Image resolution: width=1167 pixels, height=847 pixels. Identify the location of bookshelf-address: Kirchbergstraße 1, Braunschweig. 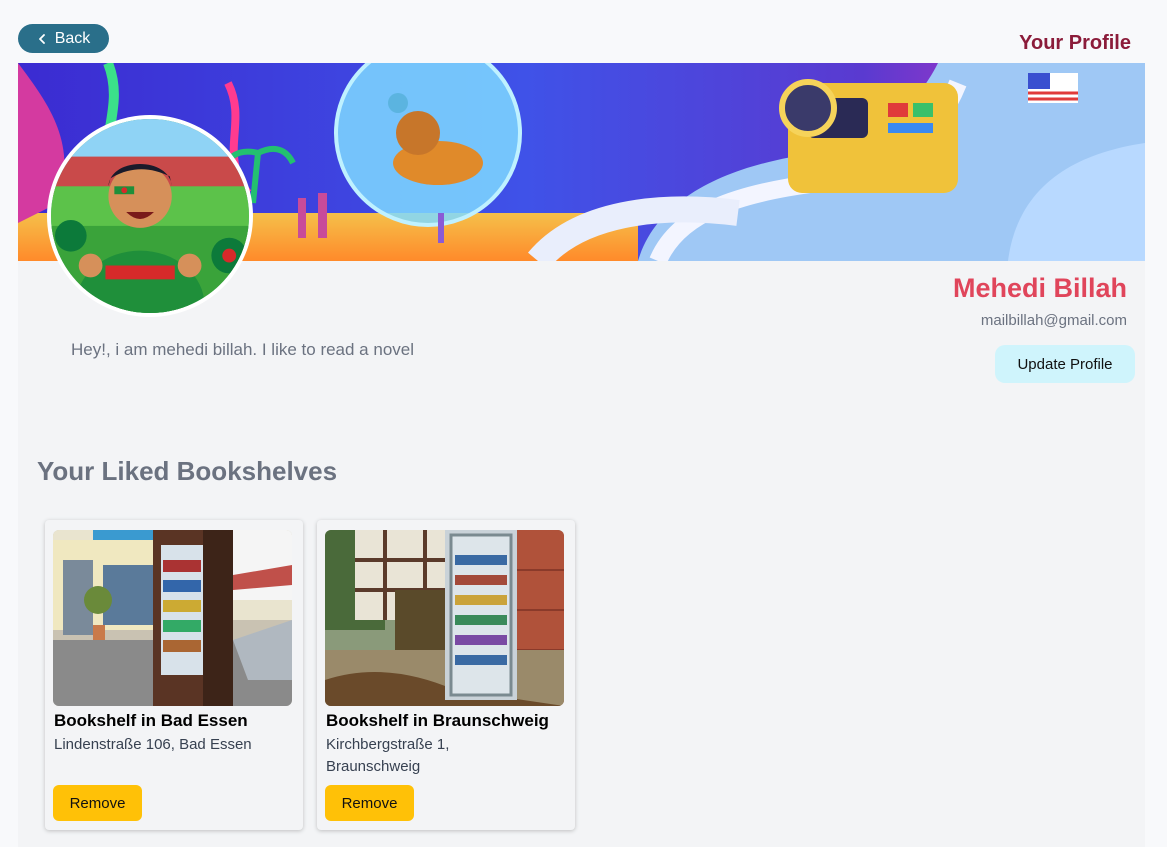
(388, 755).